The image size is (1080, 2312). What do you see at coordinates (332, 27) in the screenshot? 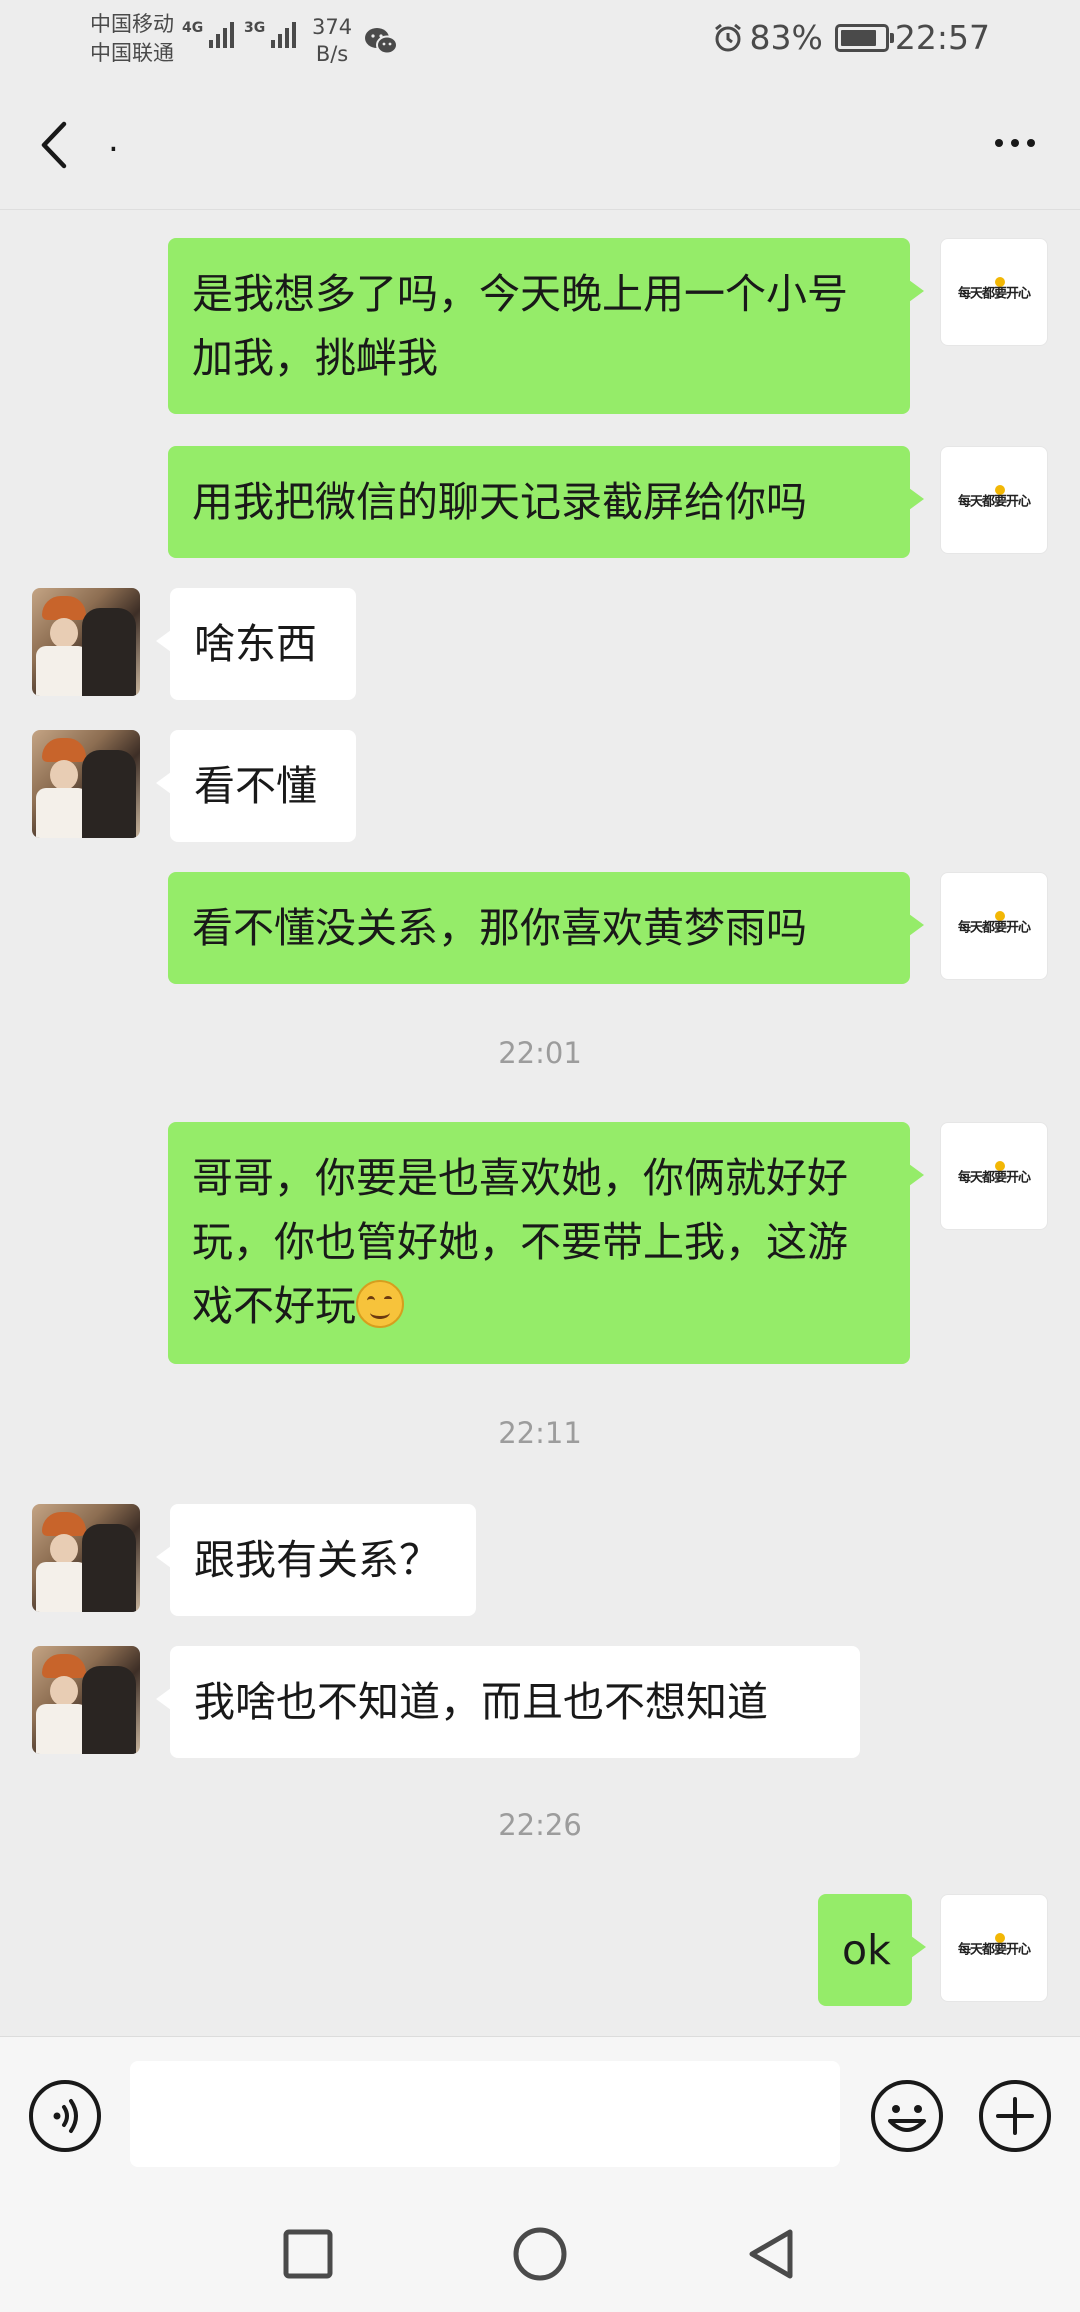
I see `net-speed-value: 374` at bounding box center [332, 27].